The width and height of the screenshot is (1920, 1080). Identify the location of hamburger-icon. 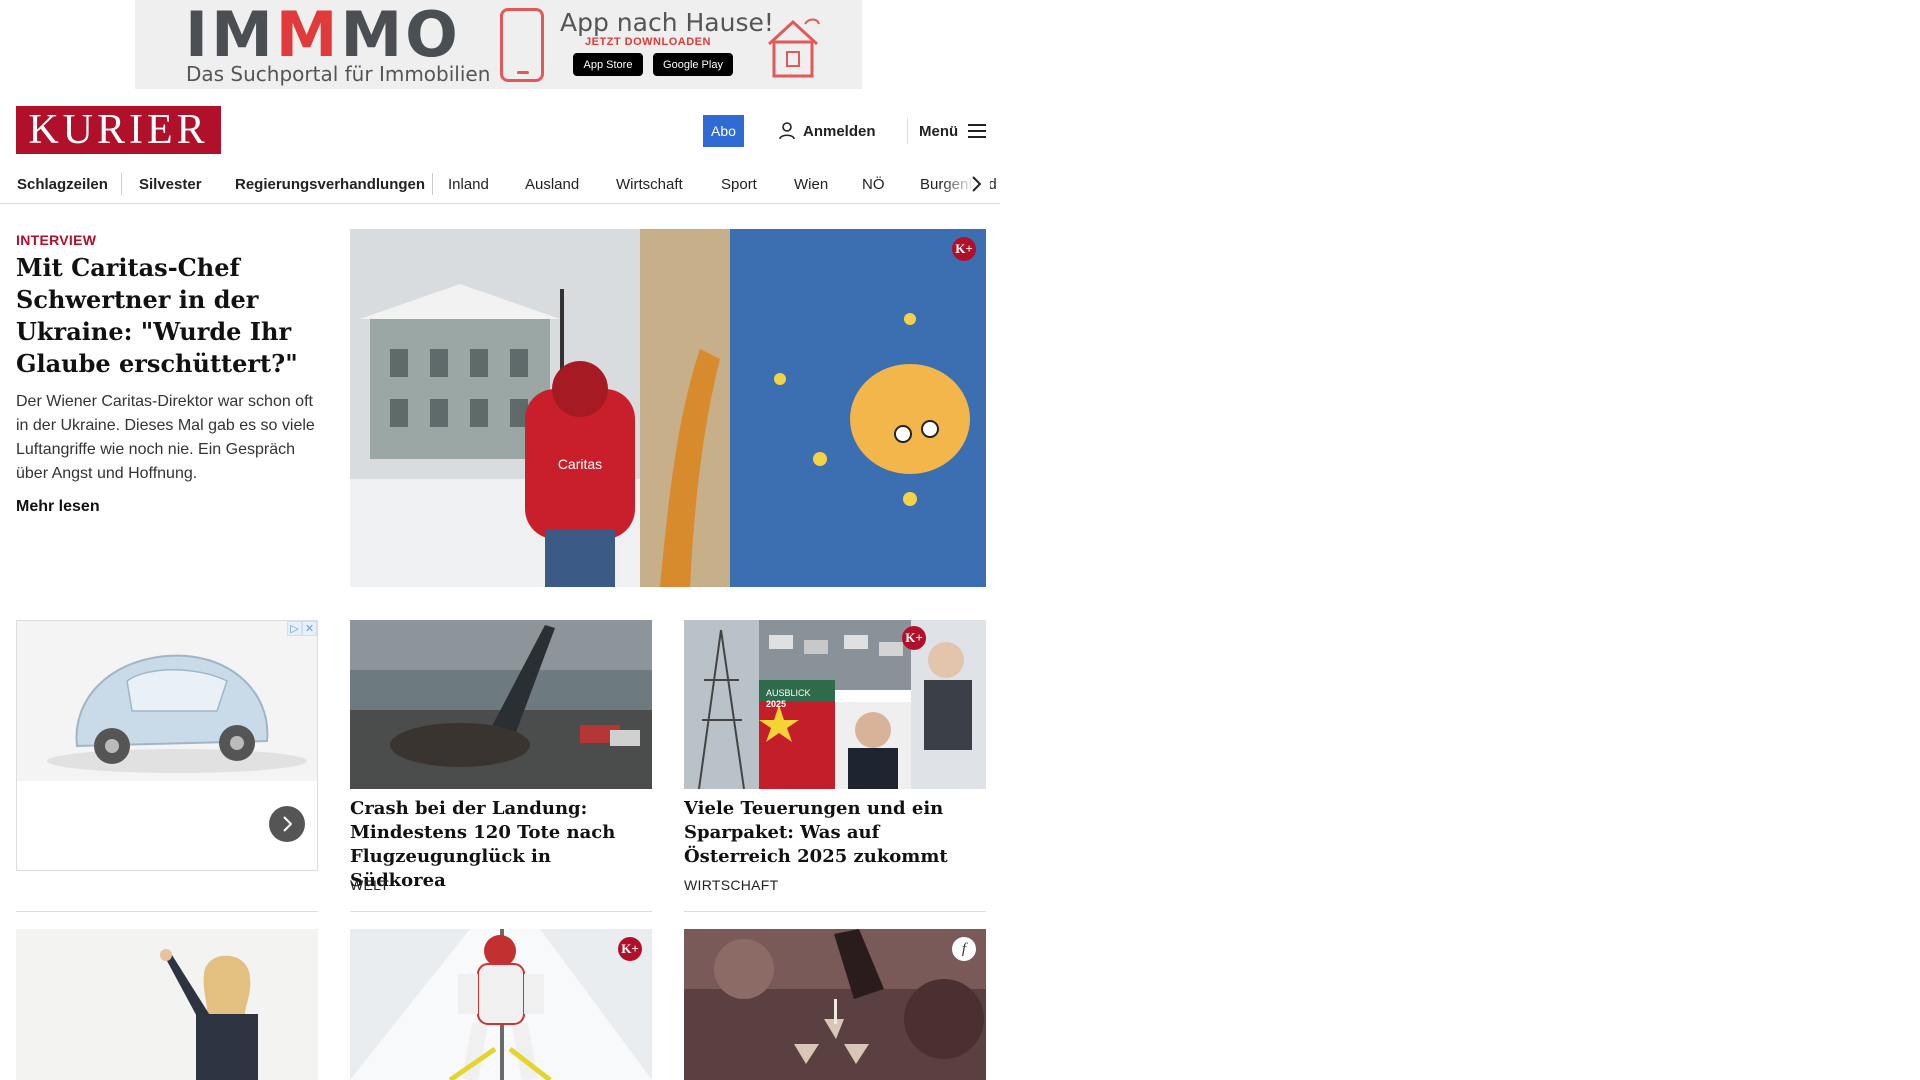
(977, 131).